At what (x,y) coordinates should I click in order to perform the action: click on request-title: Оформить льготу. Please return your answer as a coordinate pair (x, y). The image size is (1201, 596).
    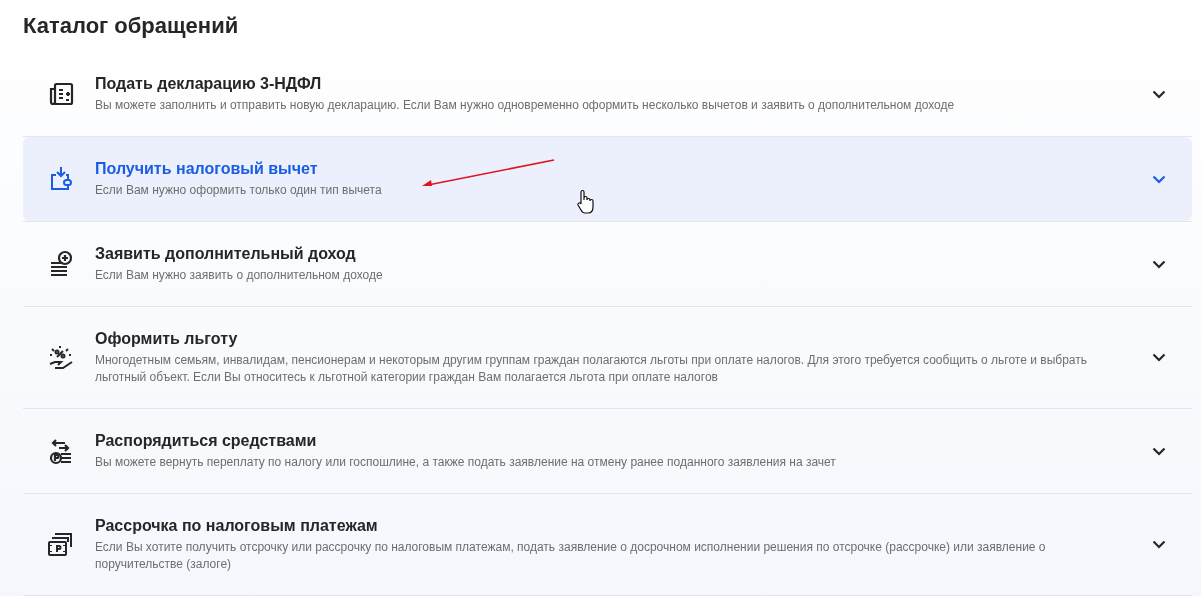
    Looking at the image, I should click on (600, 339).